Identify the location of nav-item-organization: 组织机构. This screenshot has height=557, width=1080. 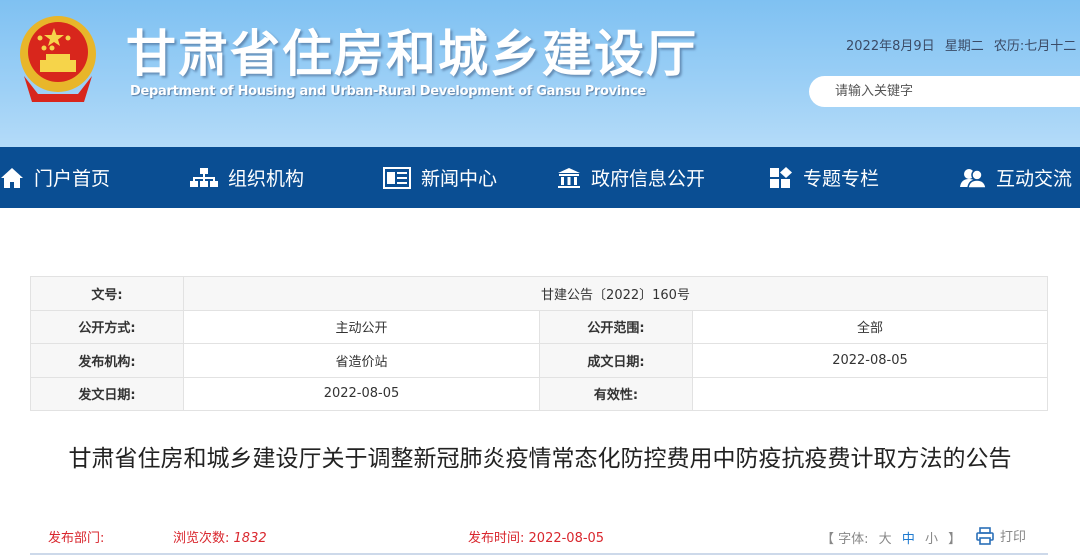
(247, 177).